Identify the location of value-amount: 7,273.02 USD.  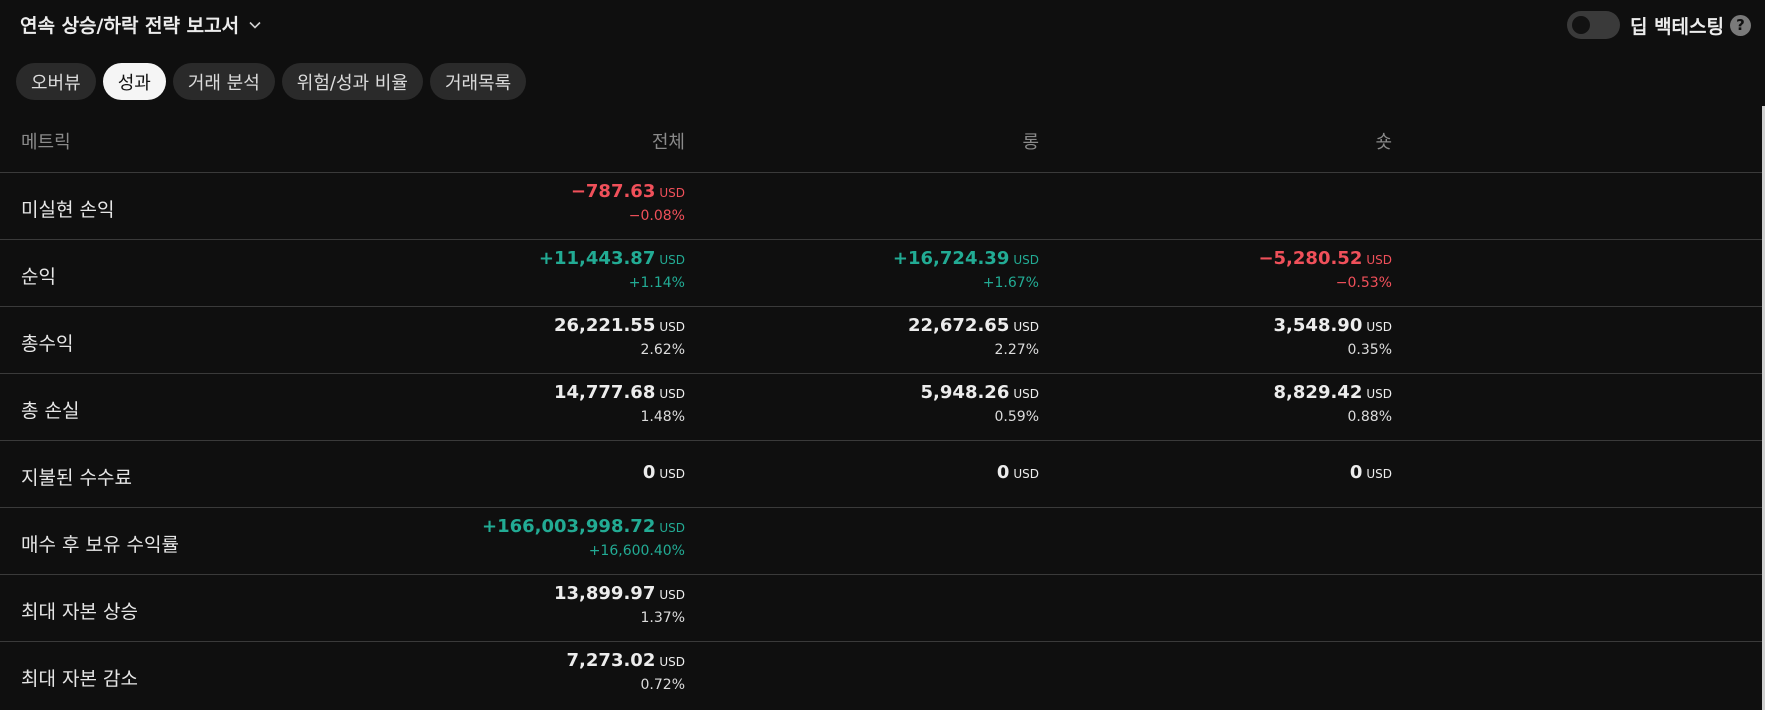
(626, 660).